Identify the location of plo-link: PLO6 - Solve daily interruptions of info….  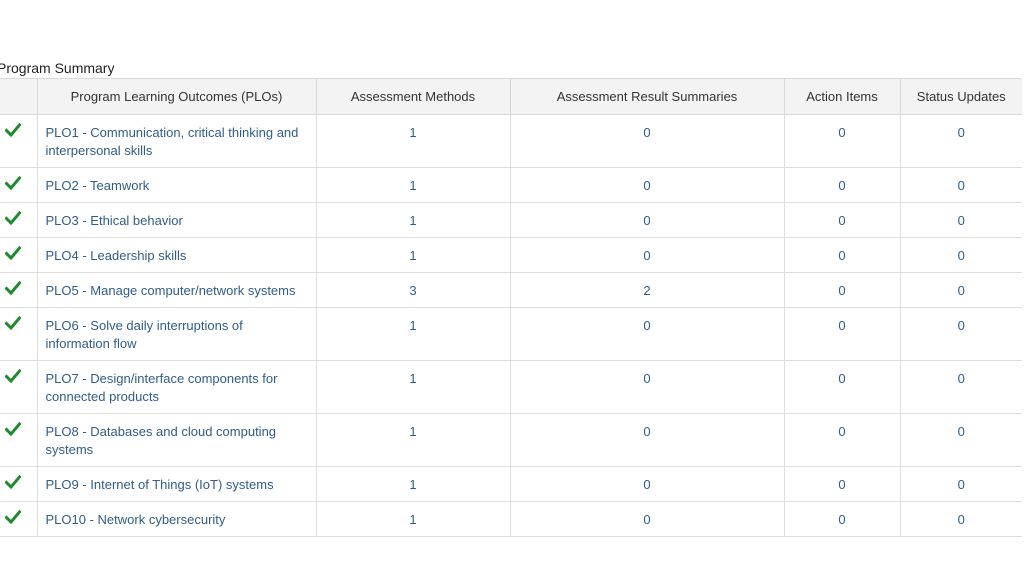
(176, 334).